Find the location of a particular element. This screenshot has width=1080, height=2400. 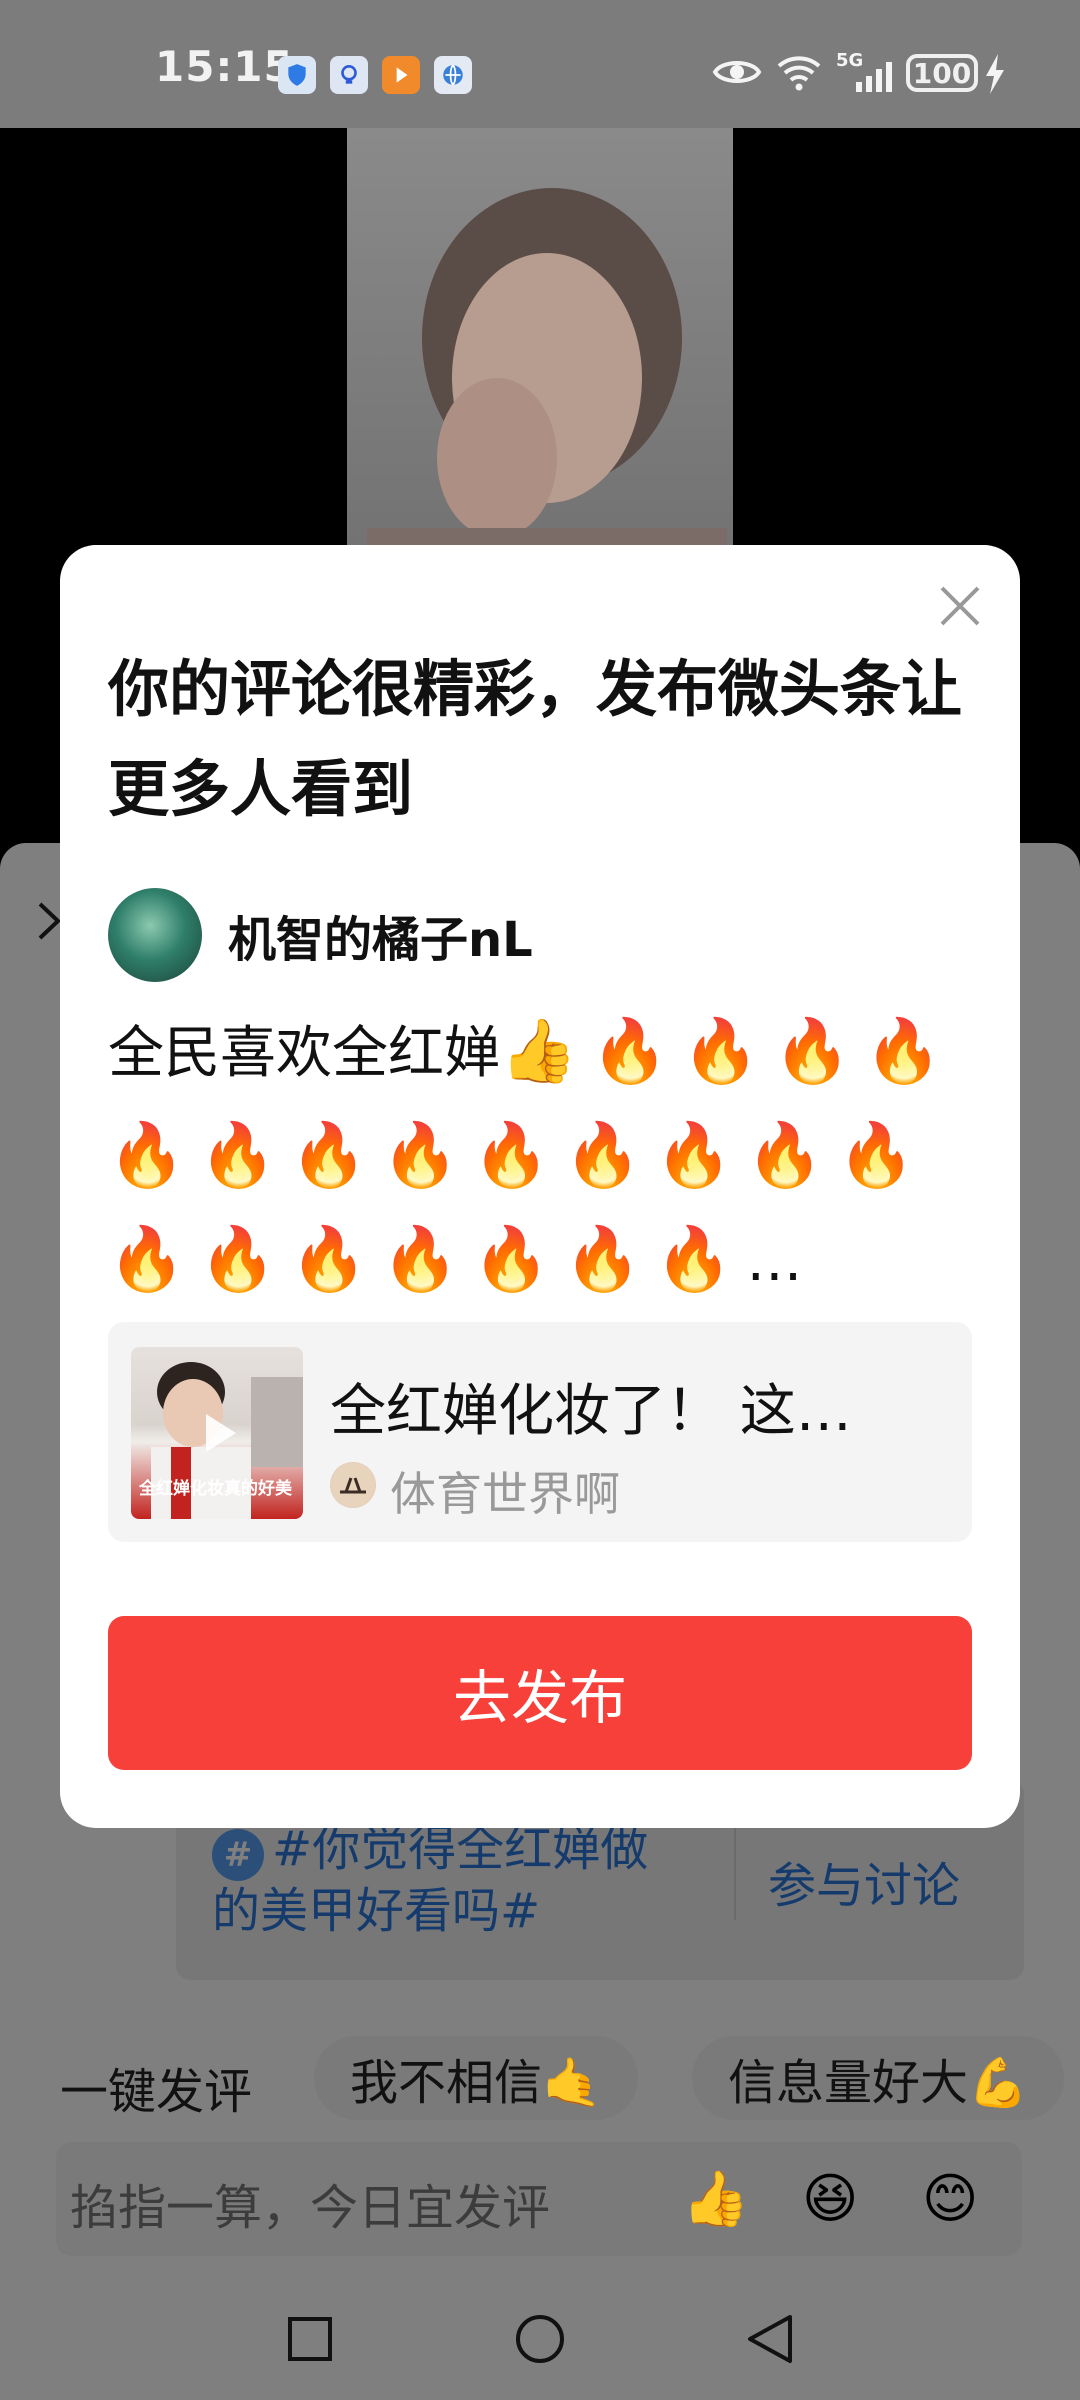

recent-apps-icon is located at coordinates (310, 2341).